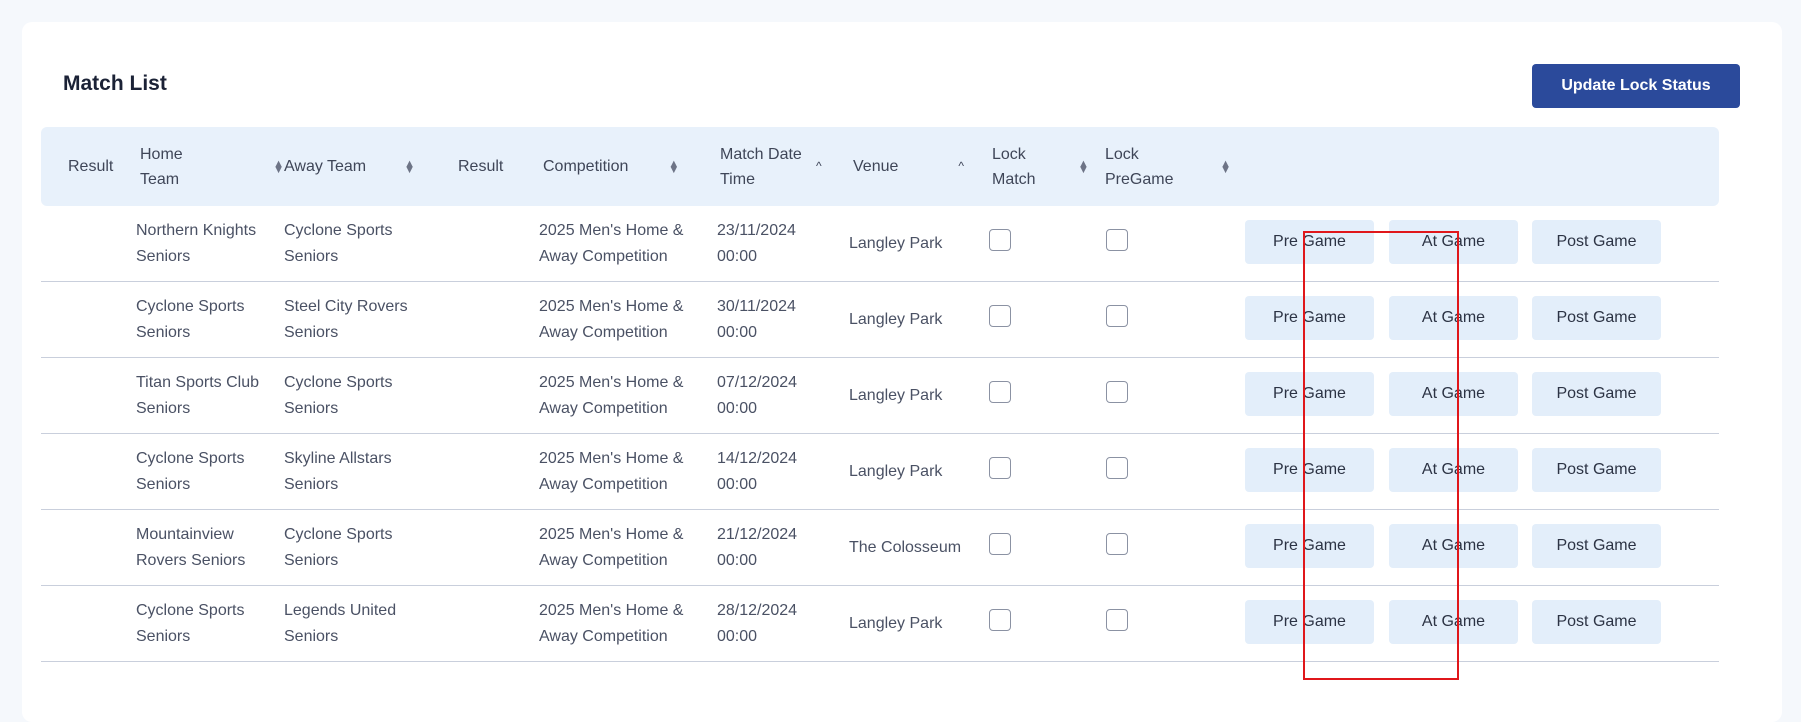 Image resolution: width=1801 pixels, height=722 pixels. What do you see at coordinates (777, 166) in the screenshot?
I see `header-match-date-time: Match Date Time ^` at bounding box center [777, 166].